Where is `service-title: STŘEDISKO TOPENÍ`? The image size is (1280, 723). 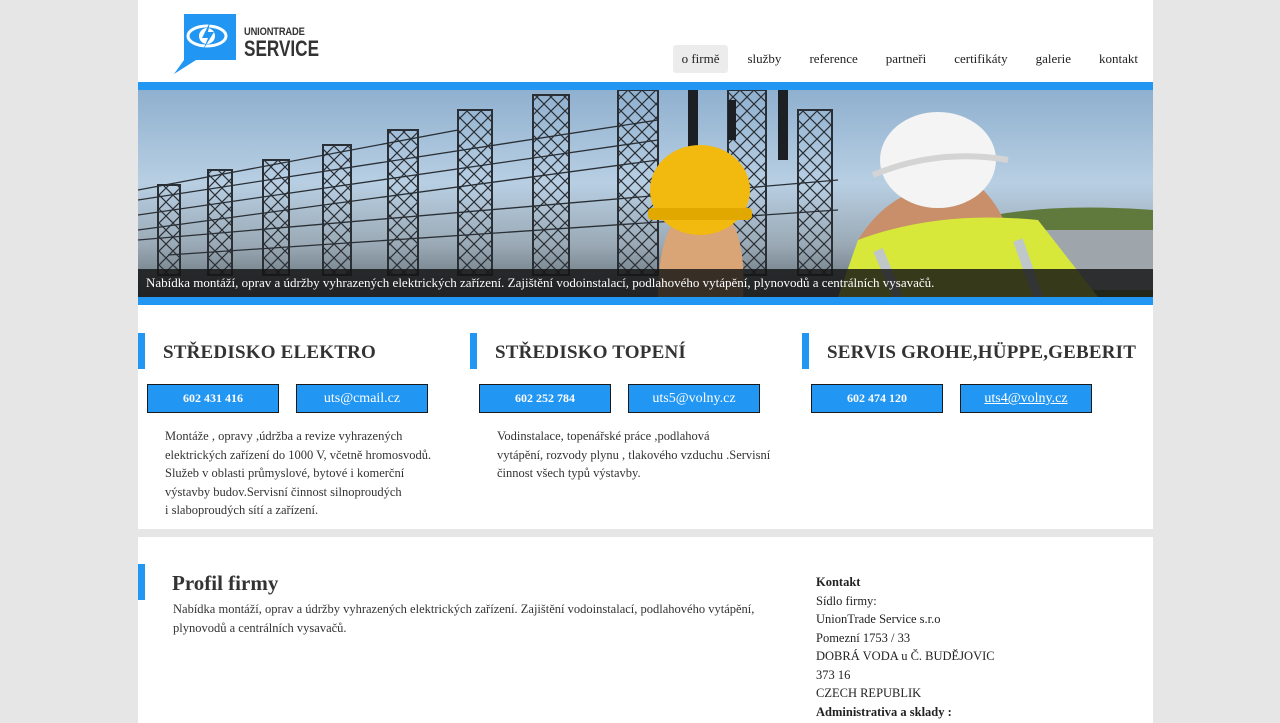
service-title: STŘEDISKO TOPENÍ is located at coordinates (590, 352).